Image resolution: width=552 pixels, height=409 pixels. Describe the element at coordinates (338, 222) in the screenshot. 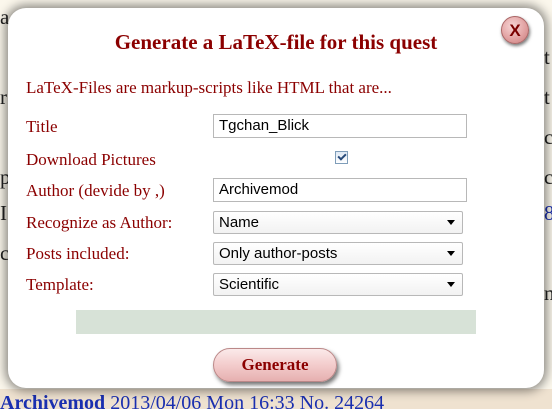

I see `recognize-select: Name` at that location.